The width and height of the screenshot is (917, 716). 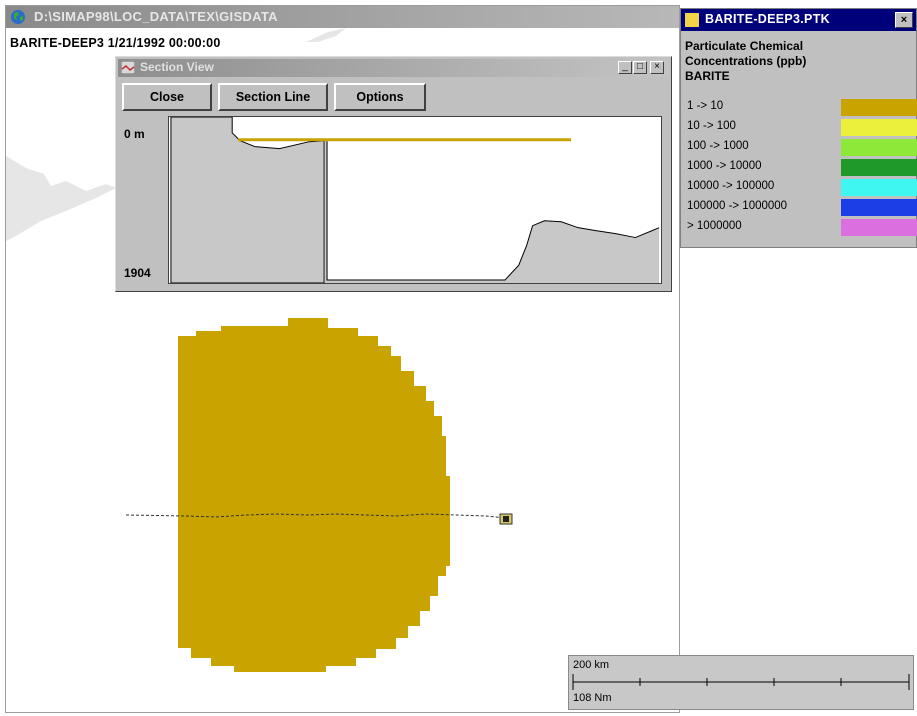 What do you see at coordinates (731, 186) in the screenshot?
I see `legend-item-label: 10000 -> 100000` at bounding box center [731, 186].